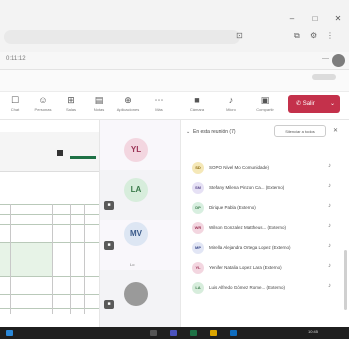 The width and height of the screenshot is (349, 339). What do you see at coordinates (198, 168) in the screenshot?
I see `participant-avatar: SD` at bounding box center [198, 168].